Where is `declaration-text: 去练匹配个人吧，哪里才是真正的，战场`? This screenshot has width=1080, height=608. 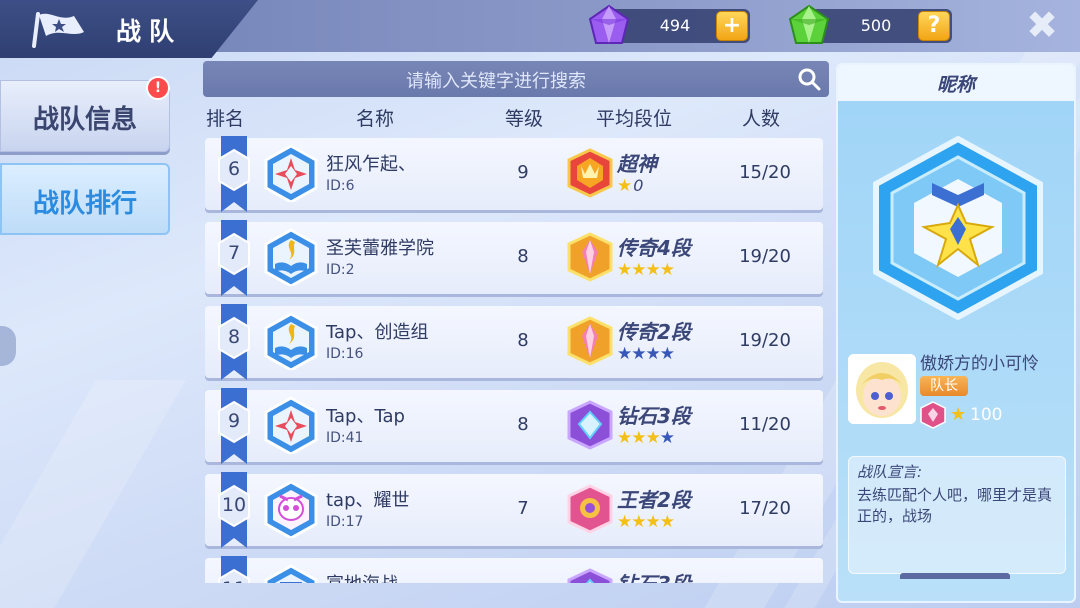 declaration-text: 去练匹配个人吧，哪里才是真正的，战场 is located at coordinates (955, 505).